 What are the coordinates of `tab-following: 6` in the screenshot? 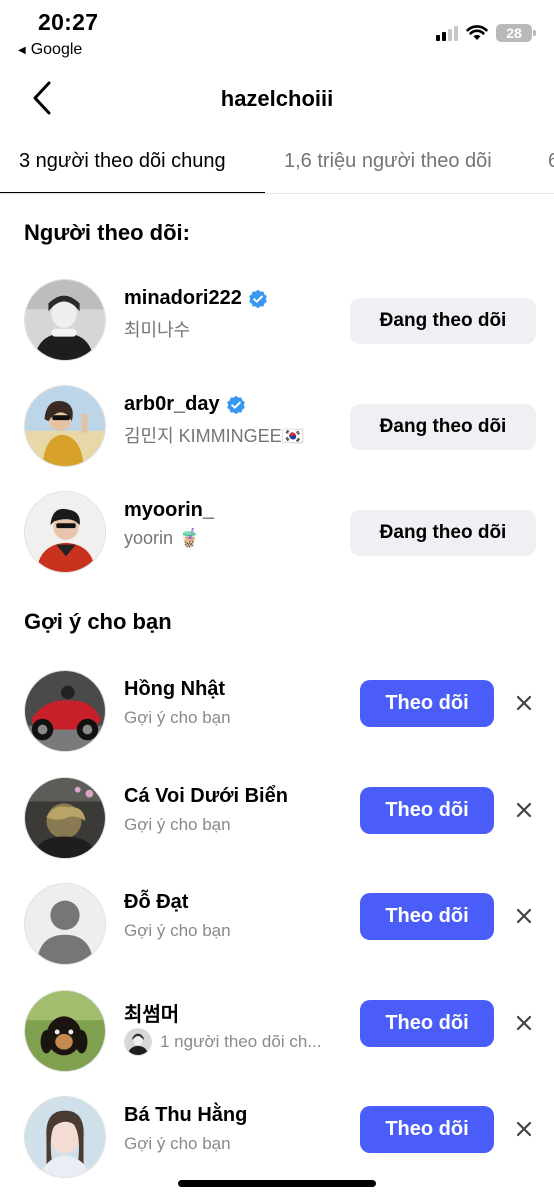 It's located at (551, 161).